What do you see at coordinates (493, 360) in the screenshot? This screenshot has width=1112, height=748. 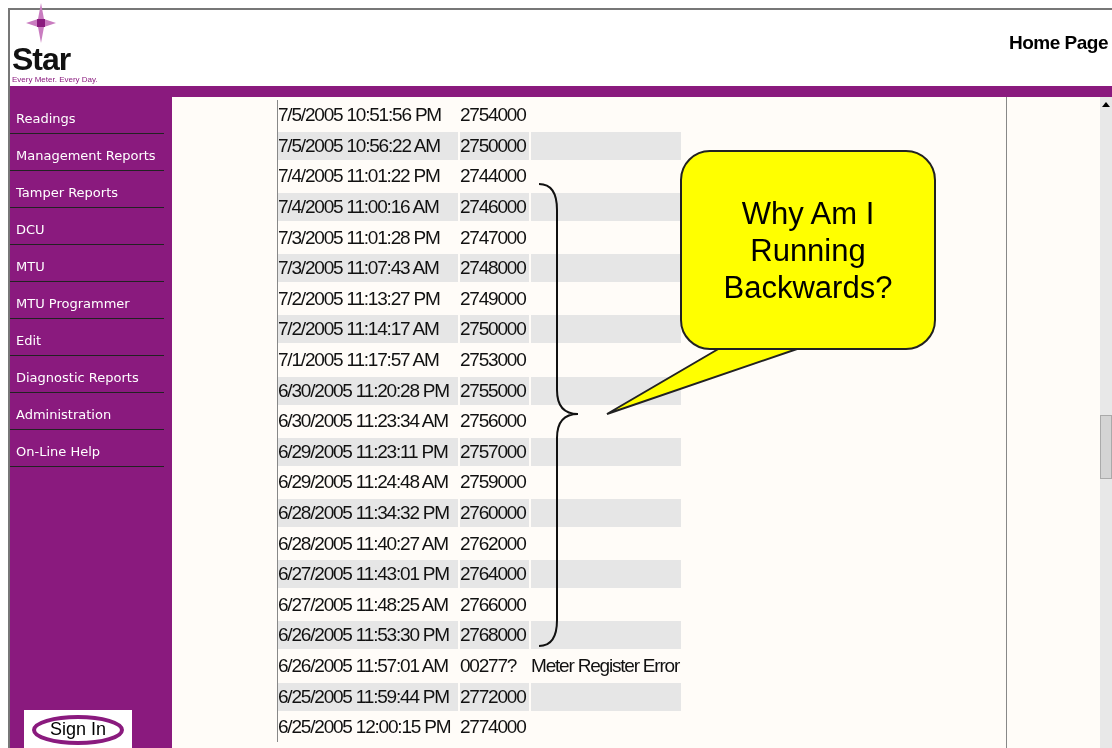 I see `table-cell-text: 2753000` at bounding box center [493, 360].